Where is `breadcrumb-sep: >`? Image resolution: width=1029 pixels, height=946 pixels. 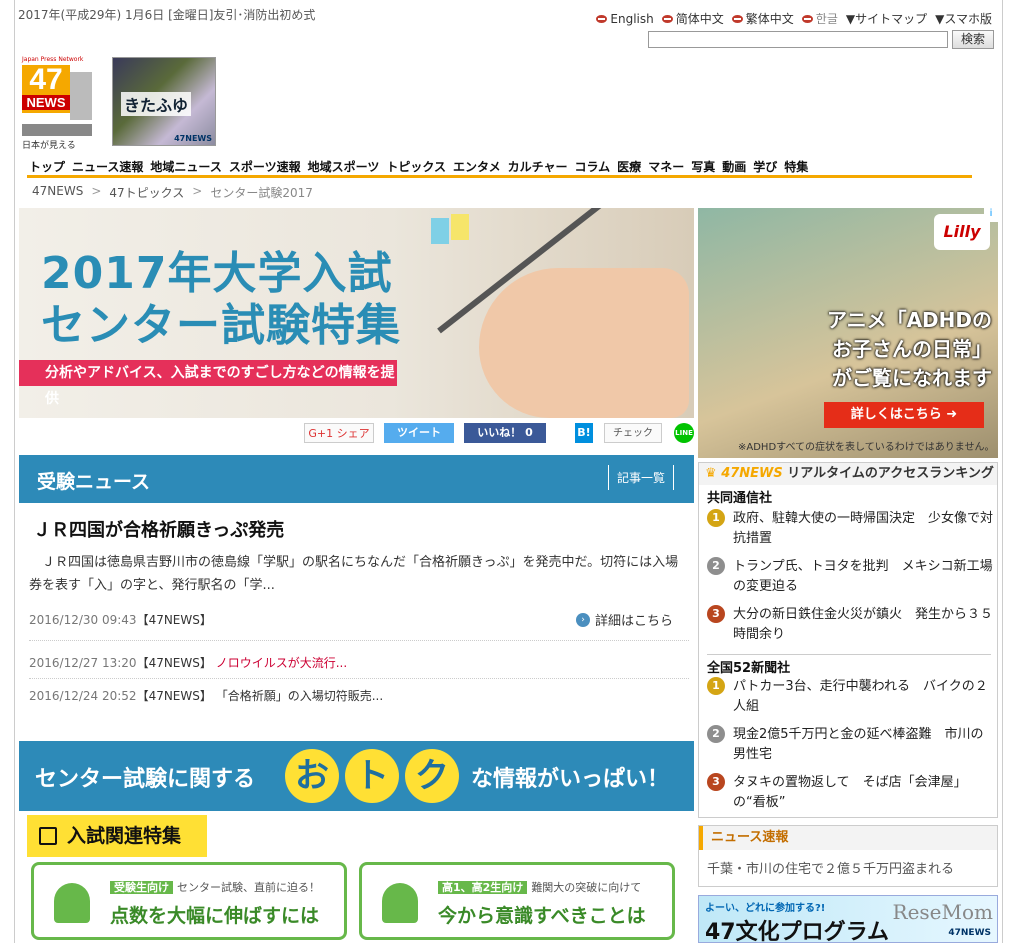
breadcrumb-sep: > is located at coordinates (96, 191).